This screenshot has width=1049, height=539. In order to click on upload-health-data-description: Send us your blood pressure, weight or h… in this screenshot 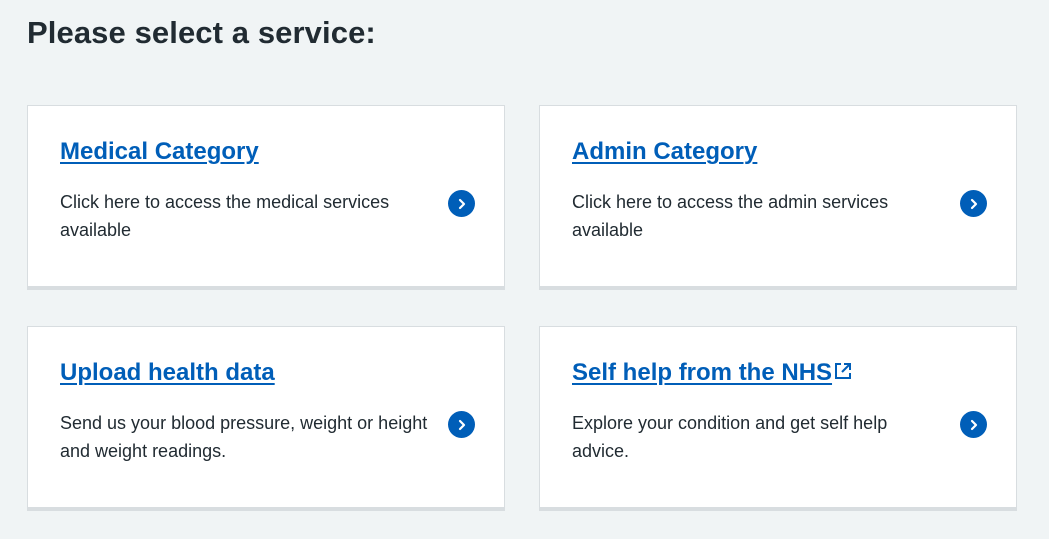, I will do `click(244, 437)`.